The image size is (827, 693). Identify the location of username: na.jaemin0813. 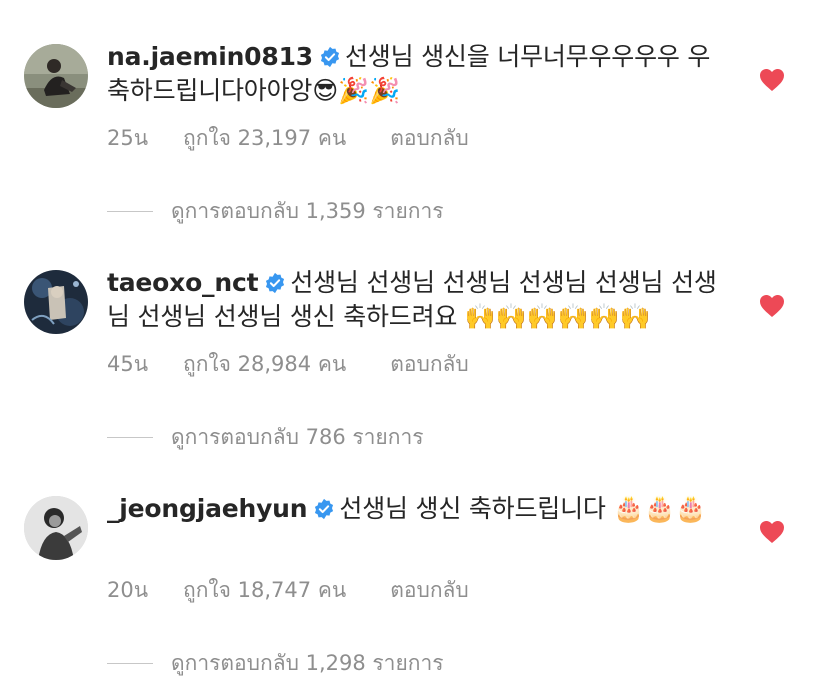
(210, 56).